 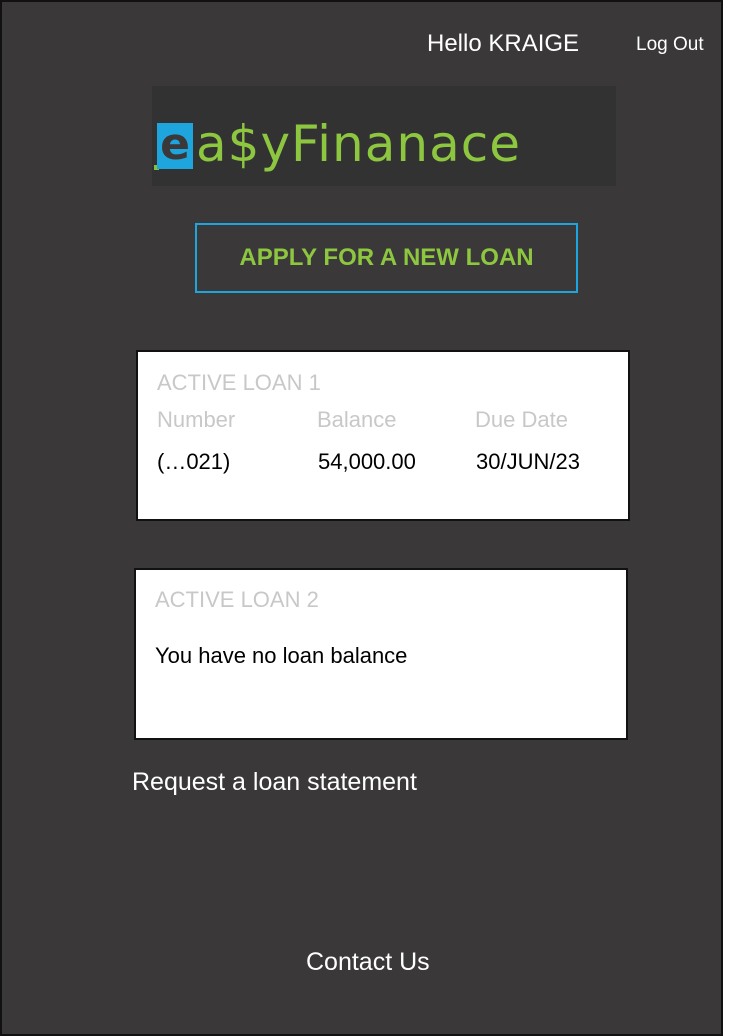 I want to click on request-statement-link: Request a loan statement, so click(x=274, y=782).